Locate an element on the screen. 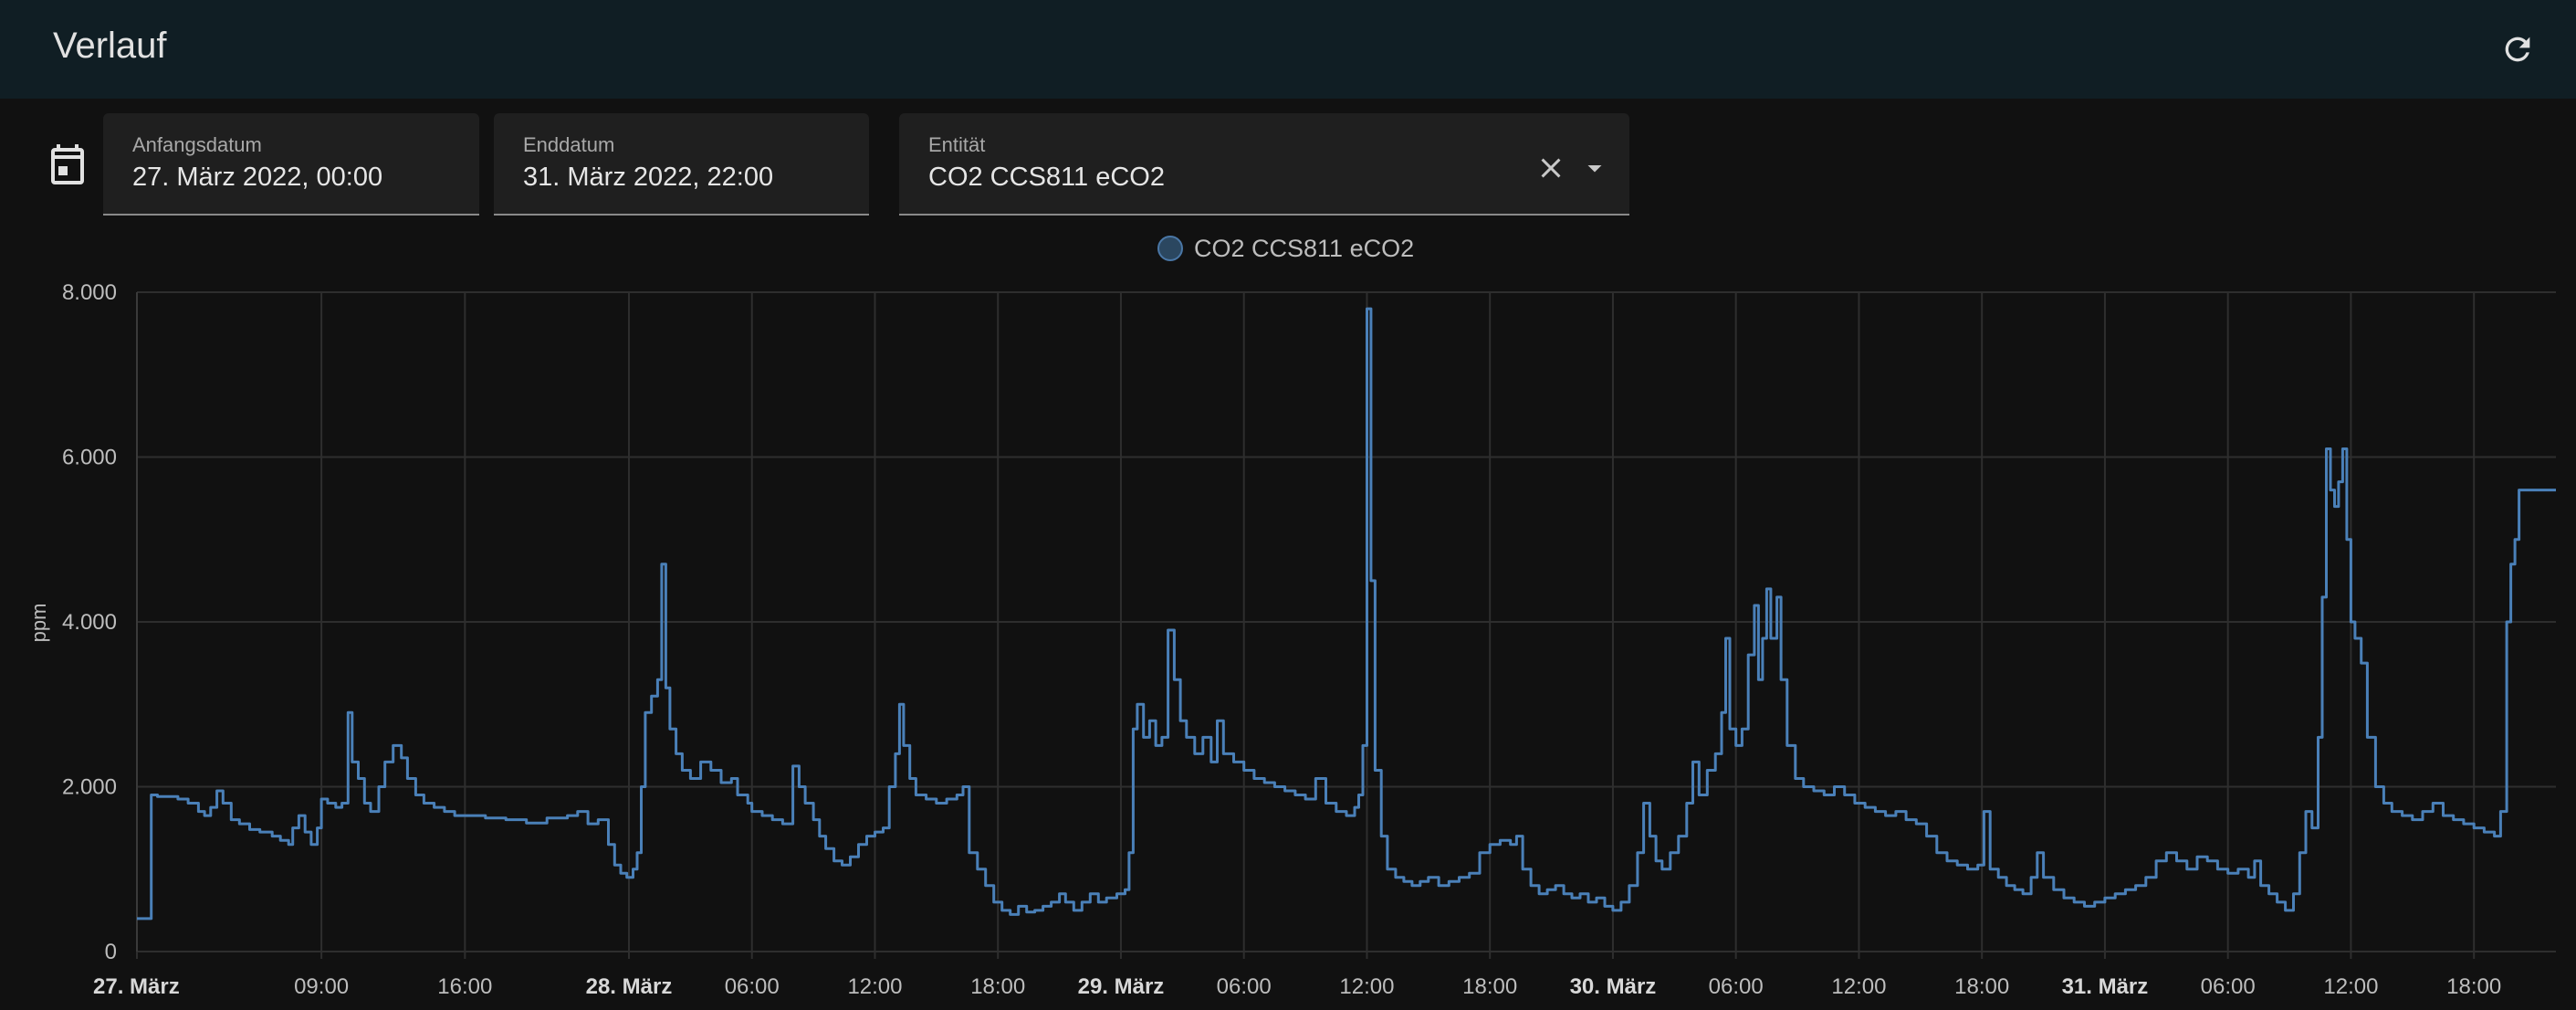  x-tick-label: 29. März is located at coordinates (1121, 987).